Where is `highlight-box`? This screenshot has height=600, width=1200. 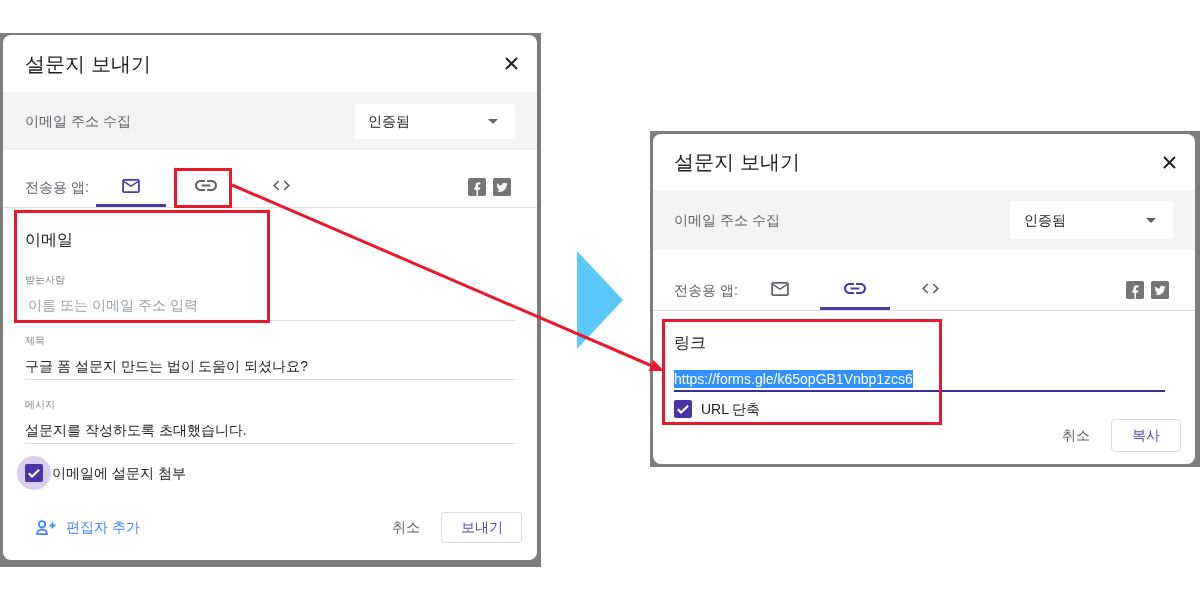
highlight-box is located at coordinates (203, 188).